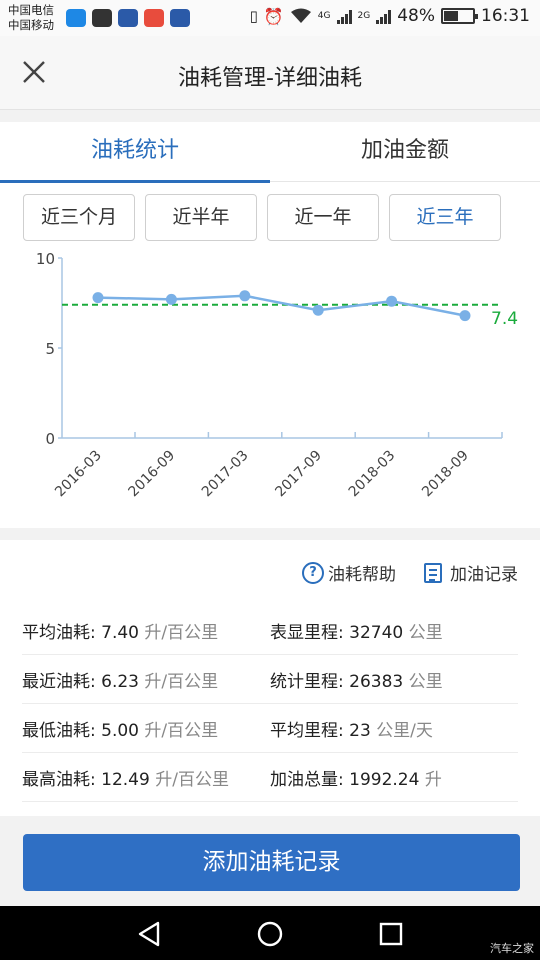 Image resolution: width=540 pixels, height=960 pixels. I want to click on qq-icon, so click(102, 18).